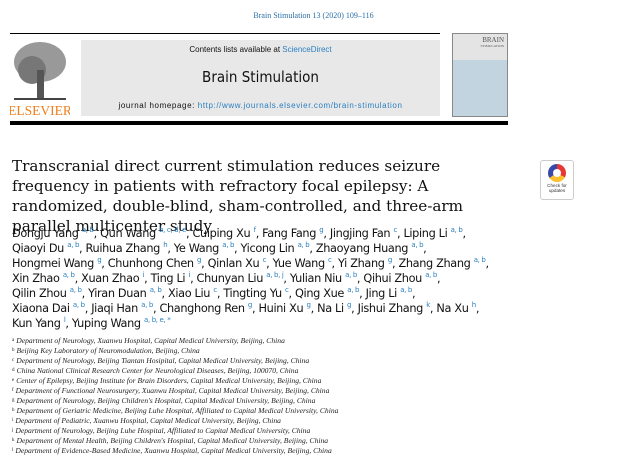 Image resolution: width=627 pixels, height=475 pixels. I want to click on author-affiliation-marker: a, b, e, *, so click(157, 320).